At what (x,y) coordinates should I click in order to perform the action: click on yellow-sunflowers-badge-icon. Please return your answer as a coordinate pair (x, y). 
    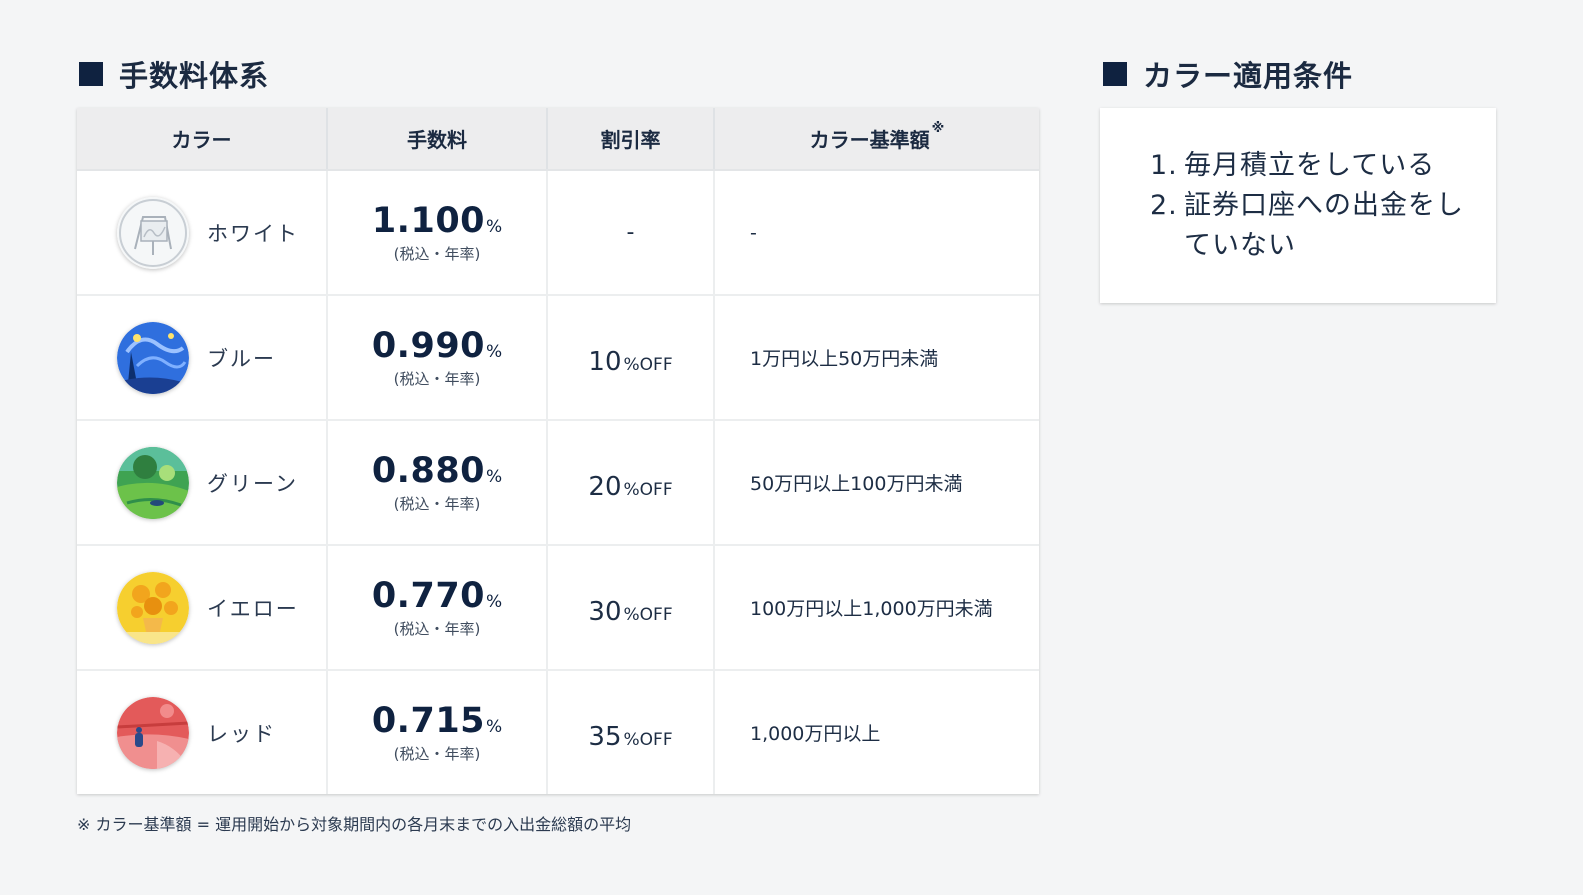
    Looking at the image, I should click on (153, 607).